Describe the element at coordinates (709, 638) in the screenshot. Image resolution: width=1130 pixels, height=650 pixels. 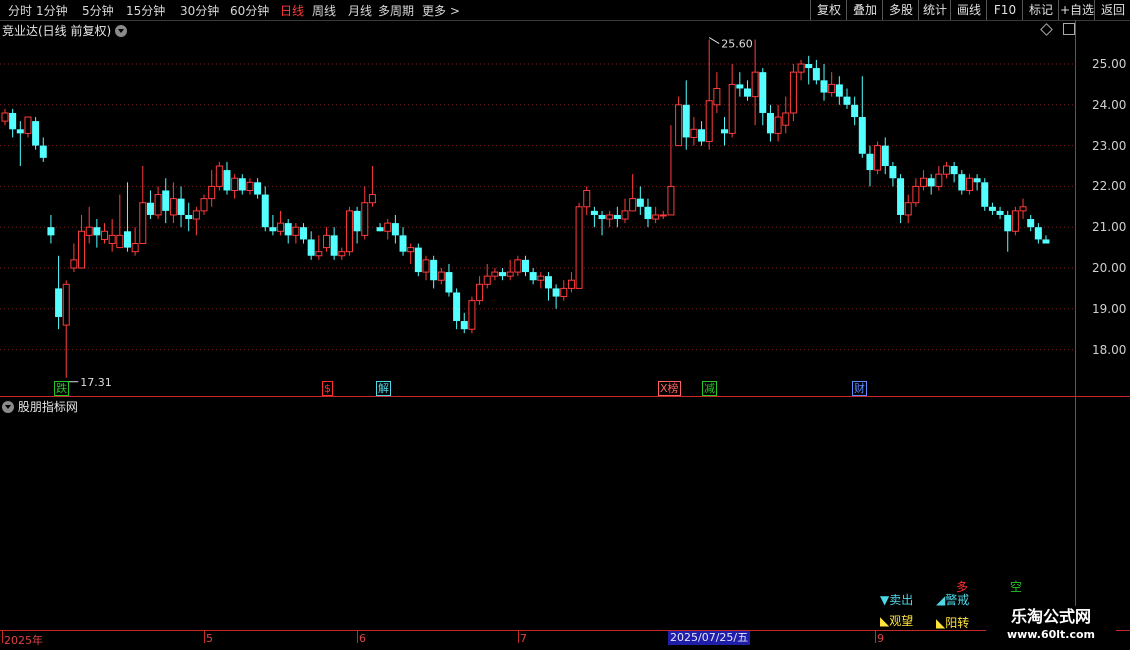
I see `cursor-date: 2025/07/25/五` at that location.